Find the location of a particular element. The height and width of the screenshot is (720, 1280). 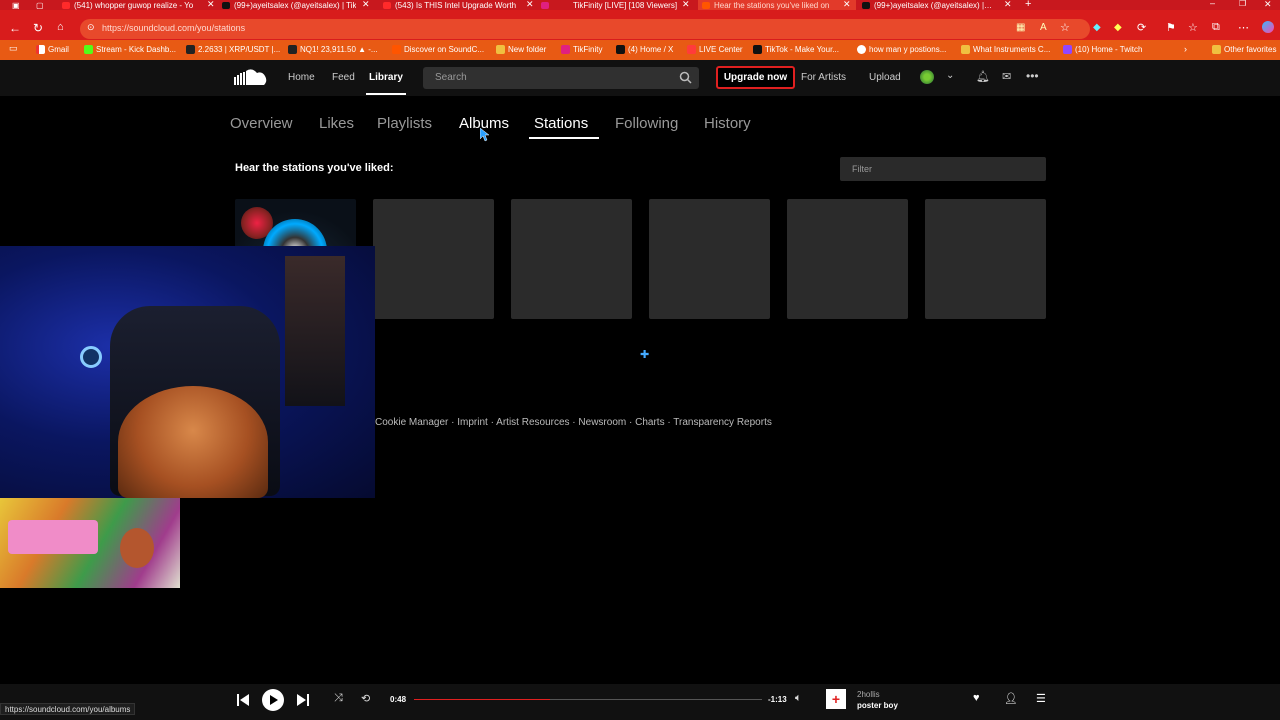

footer-link-imprint: Imprint is located at coordinates (472, 422).